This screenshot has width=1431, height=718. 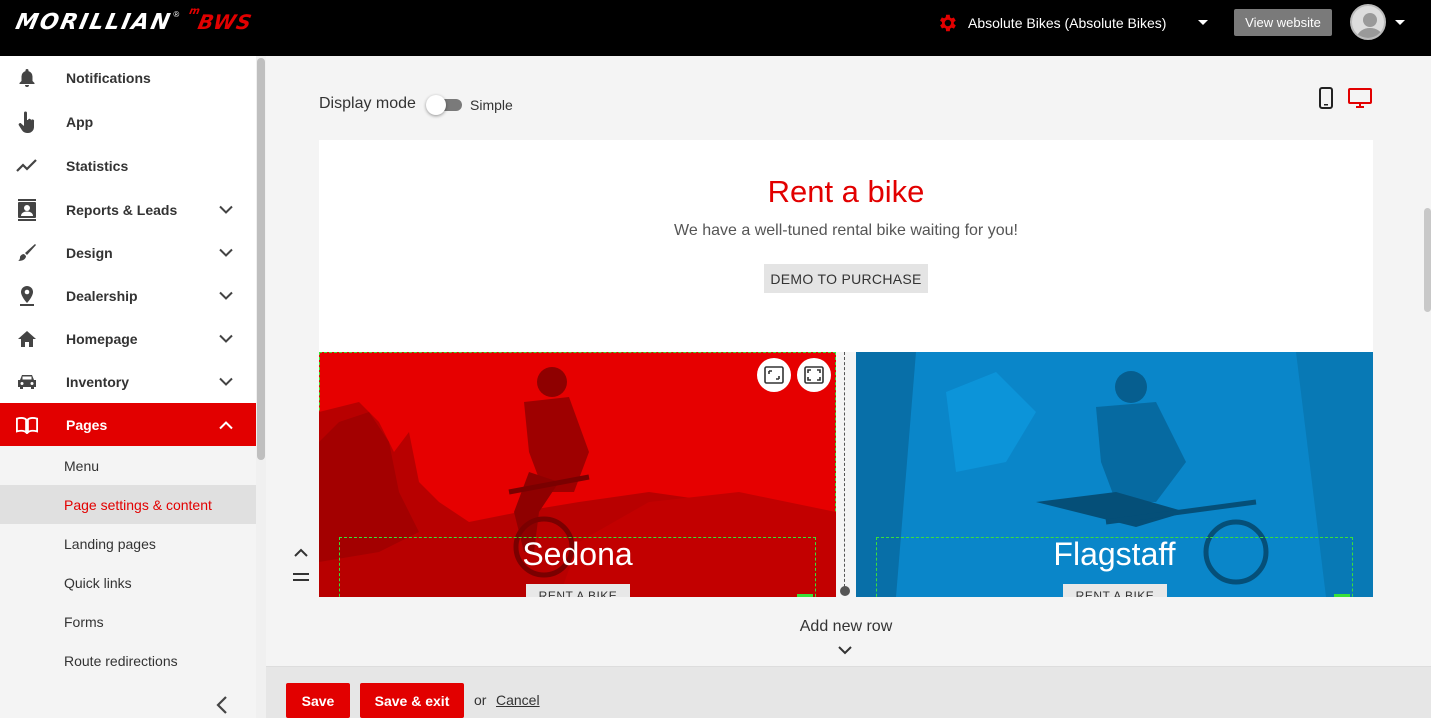 What do you see at coordinates (176, 14) in the screenshot?
I see `brand-registered: ®` at bounding box center [176, 14].